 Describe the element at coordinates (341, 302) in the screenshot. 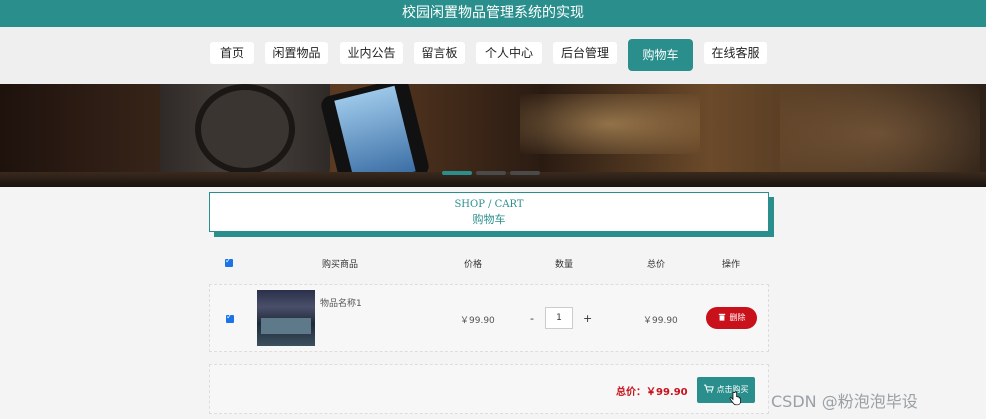

I see `product-name: 物品名称1` at that location.